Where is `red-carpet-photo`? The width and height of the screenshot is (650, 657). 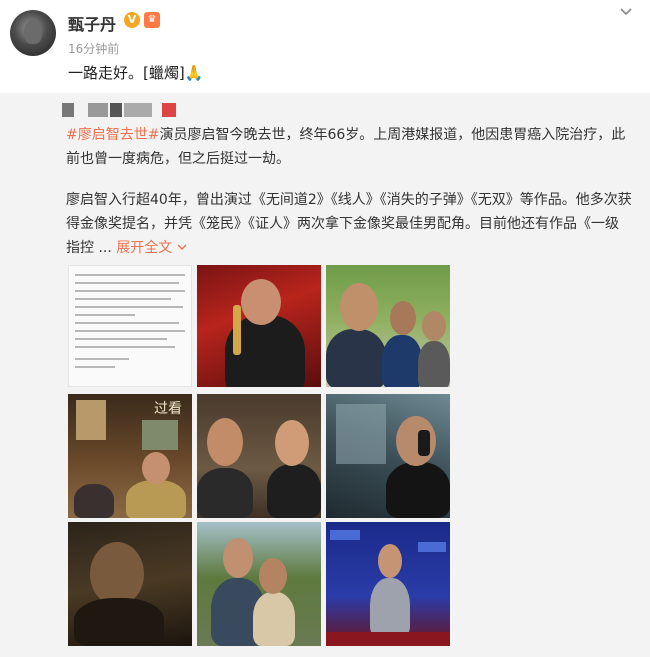 red-carpet-photo is located at coordinates (388, 584).